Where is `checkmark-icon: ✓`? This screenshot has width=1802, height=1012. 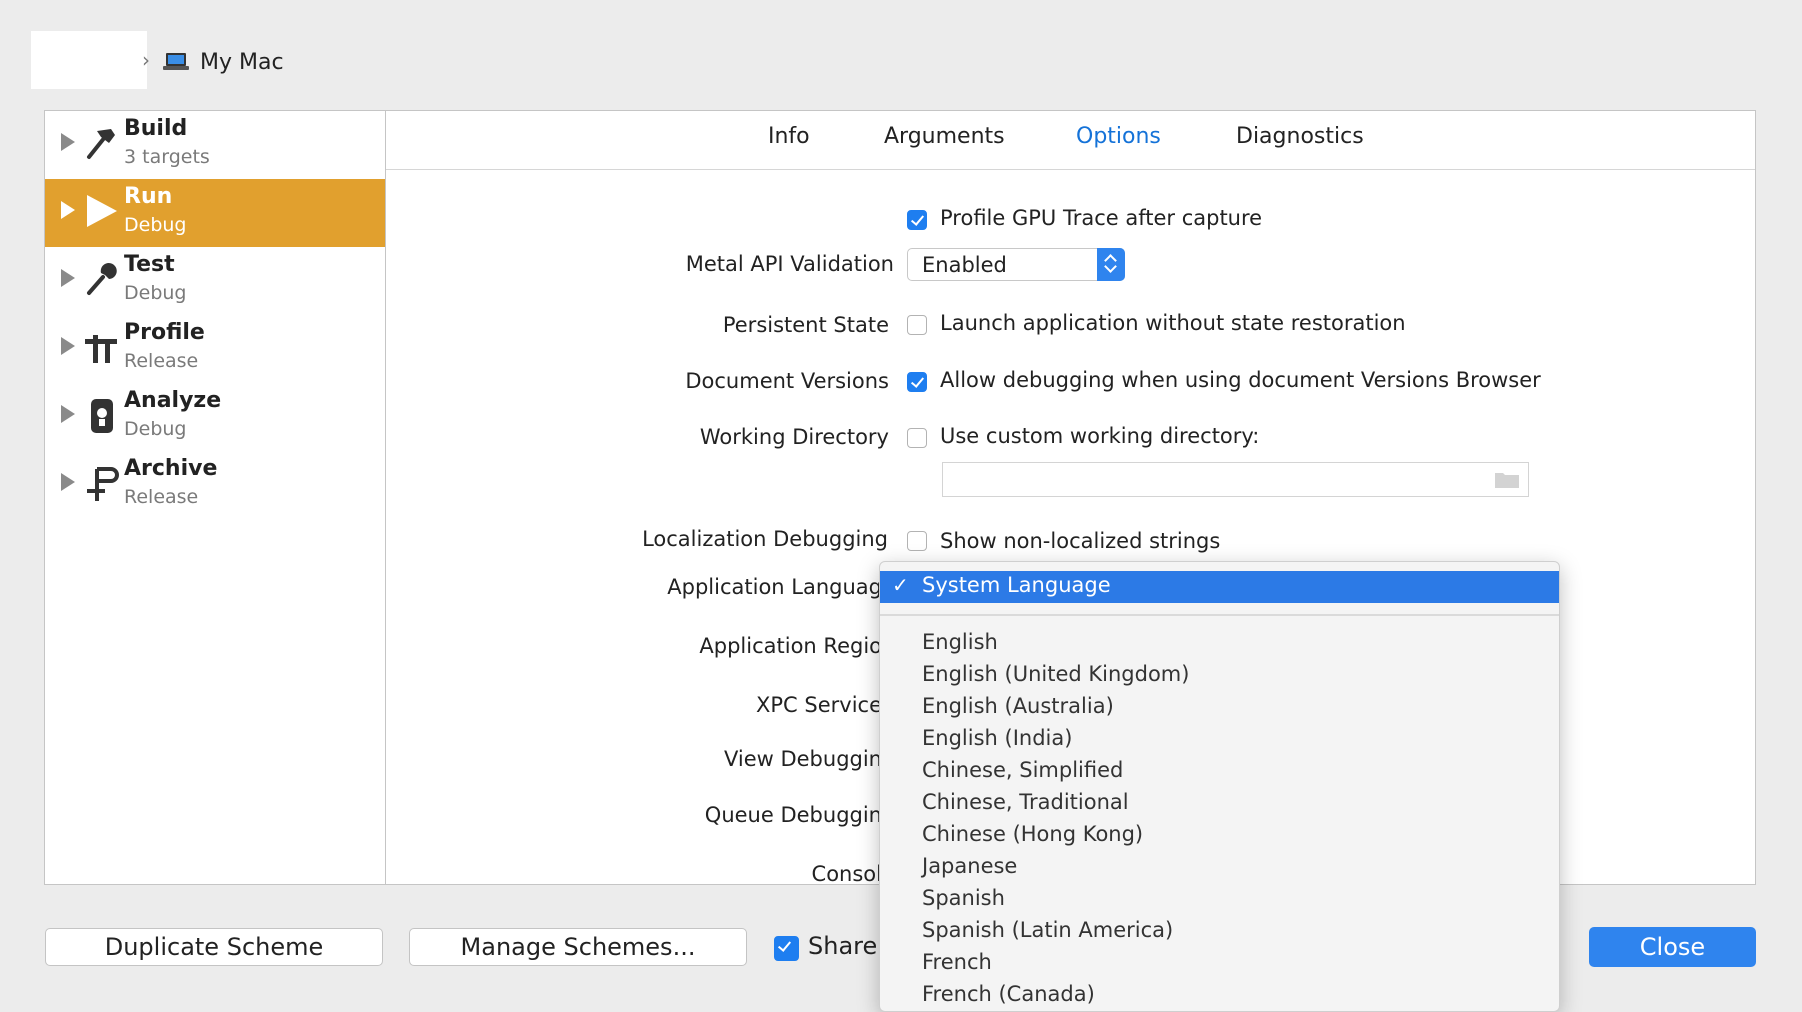
checkmark-icon: ✓ is located at coordinates (900, 585).